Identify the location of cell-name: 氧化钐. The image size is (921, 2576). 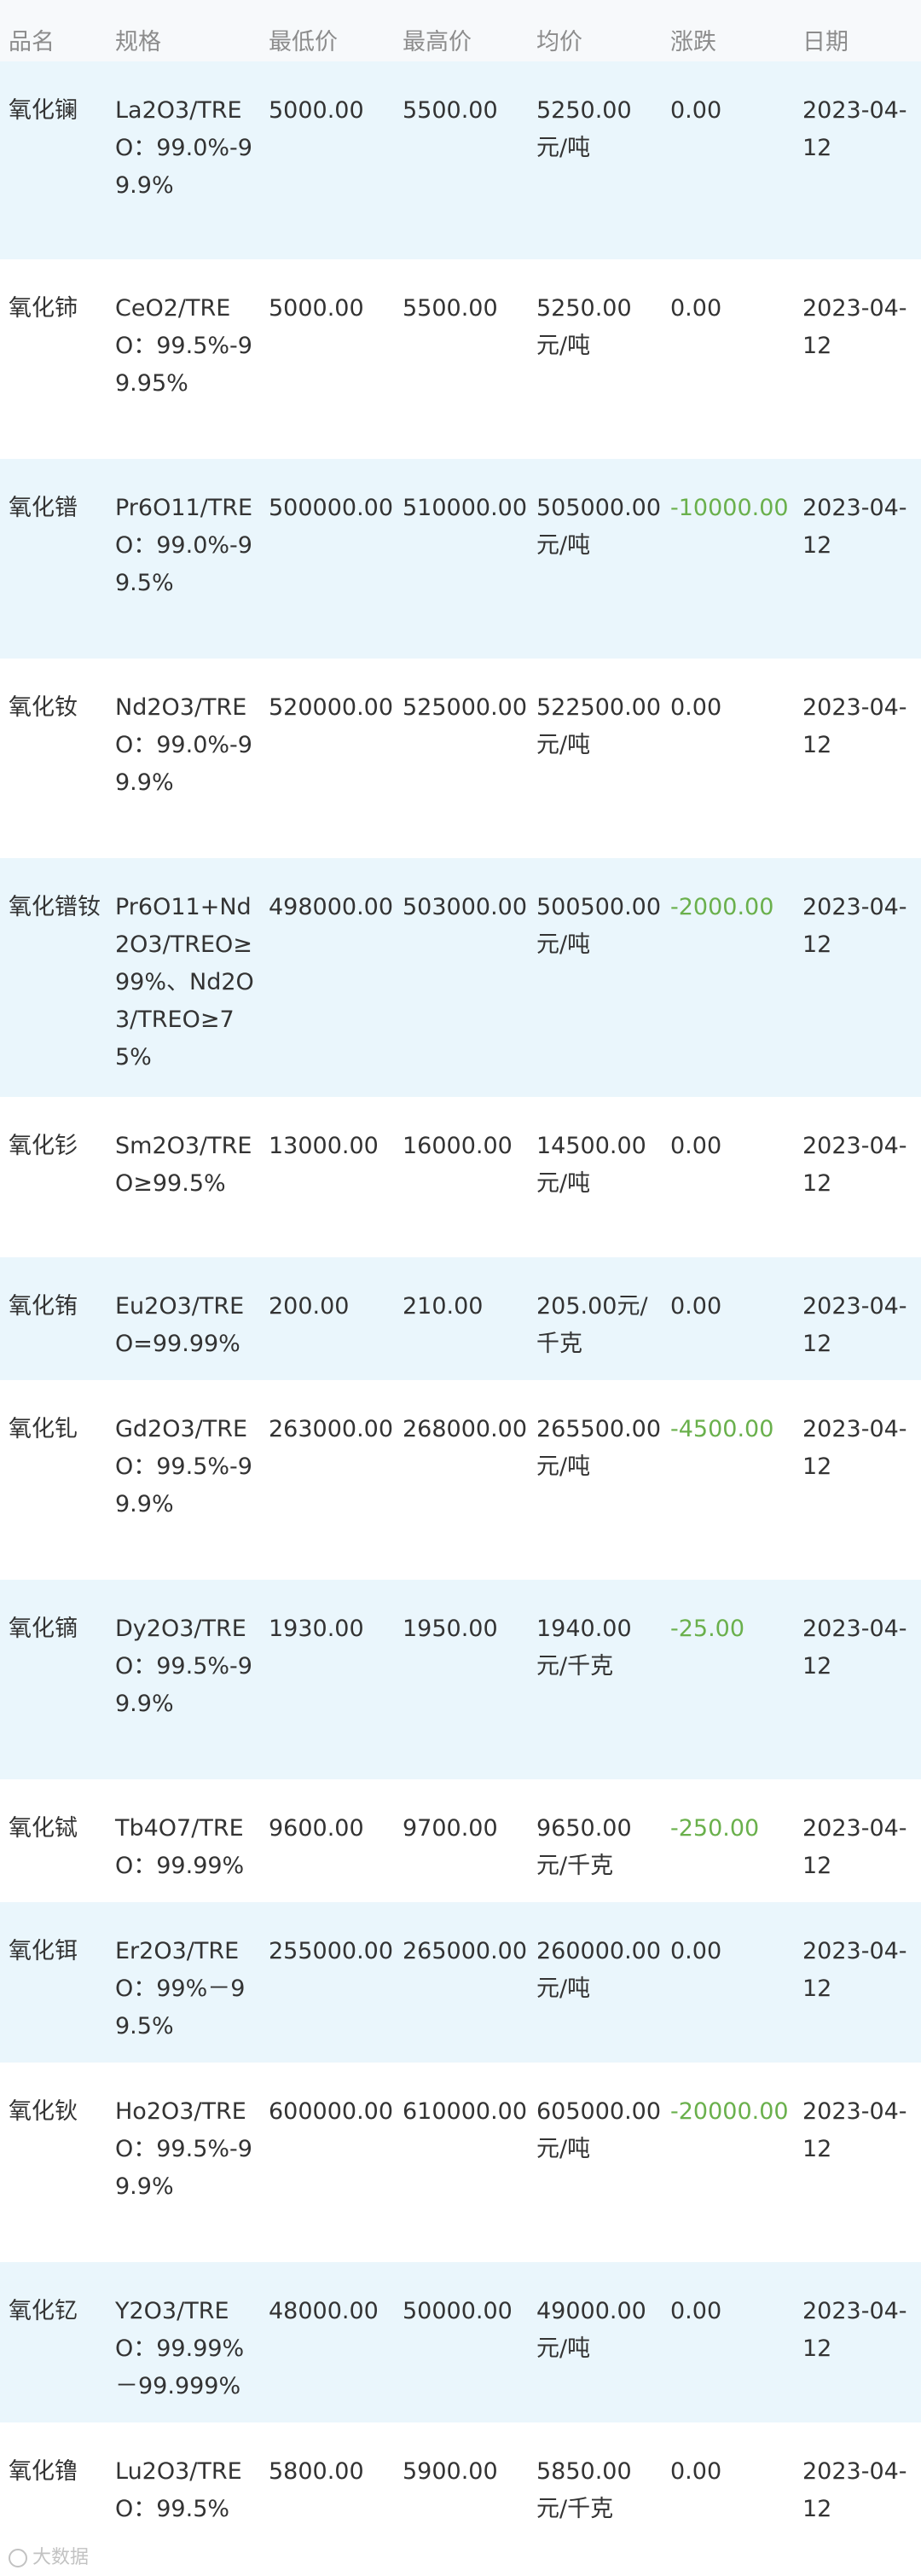
(44, 1146).